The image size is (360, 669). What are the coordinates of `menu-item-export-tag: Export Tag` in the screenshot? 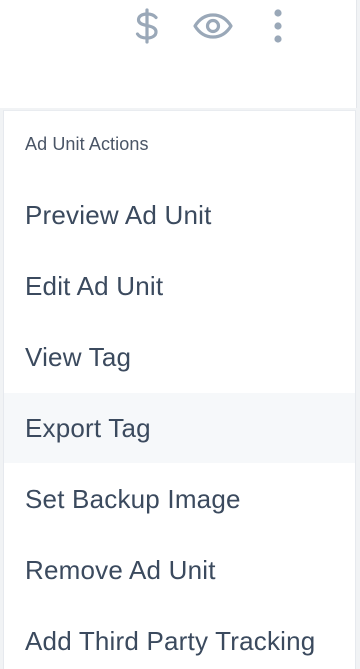 It's located at (179, 428).